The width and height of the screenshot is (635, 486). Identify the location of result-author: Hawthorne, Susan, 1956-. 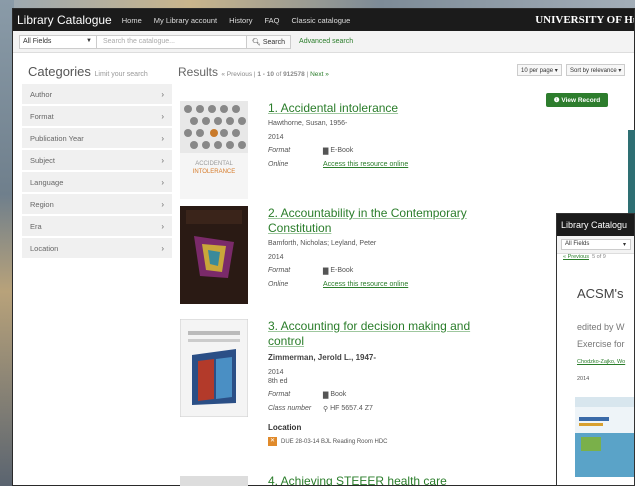
(308, 123).